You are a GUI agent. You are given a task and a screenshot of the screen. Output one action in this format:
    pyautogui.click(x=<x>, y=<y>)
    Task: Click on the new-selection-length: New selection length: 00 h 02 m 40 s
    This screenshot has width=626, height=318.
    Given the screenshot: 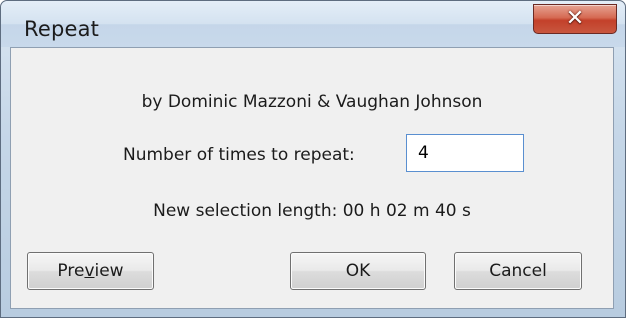 What is the action you would take?
    pyautogui.click(x=312, y=211)
    